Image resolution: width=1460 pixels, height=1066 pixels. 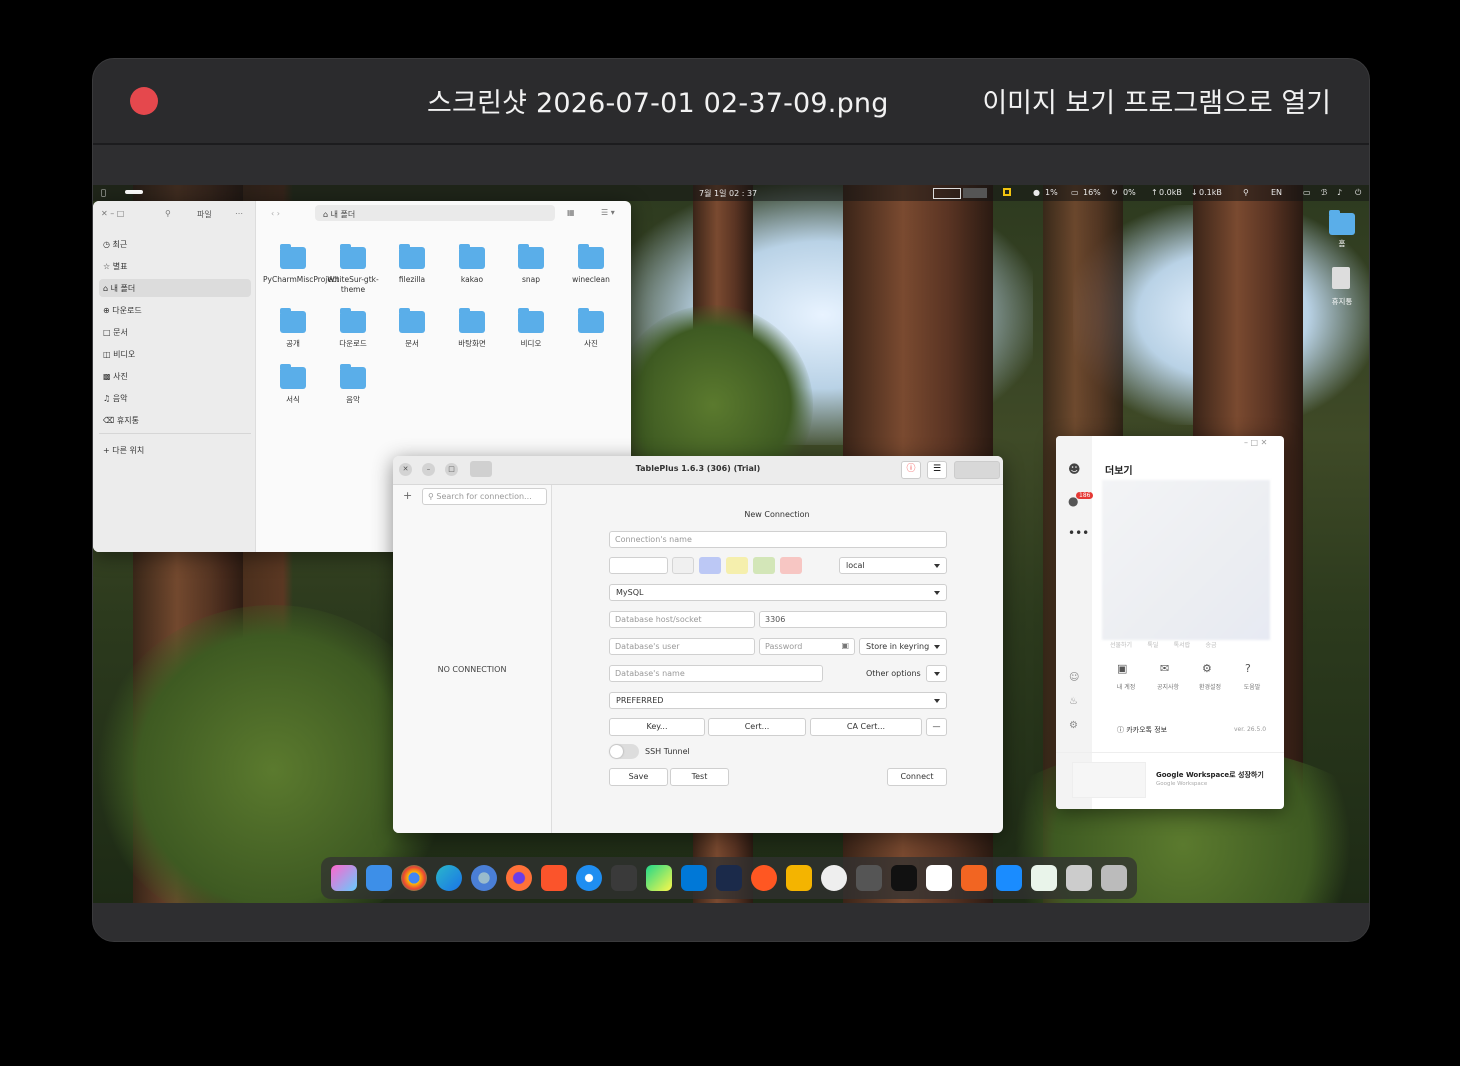 What do you see at coordinates (974, 878) in the screenshot?
I see `installer-icon` at bounding box center [974, 878].